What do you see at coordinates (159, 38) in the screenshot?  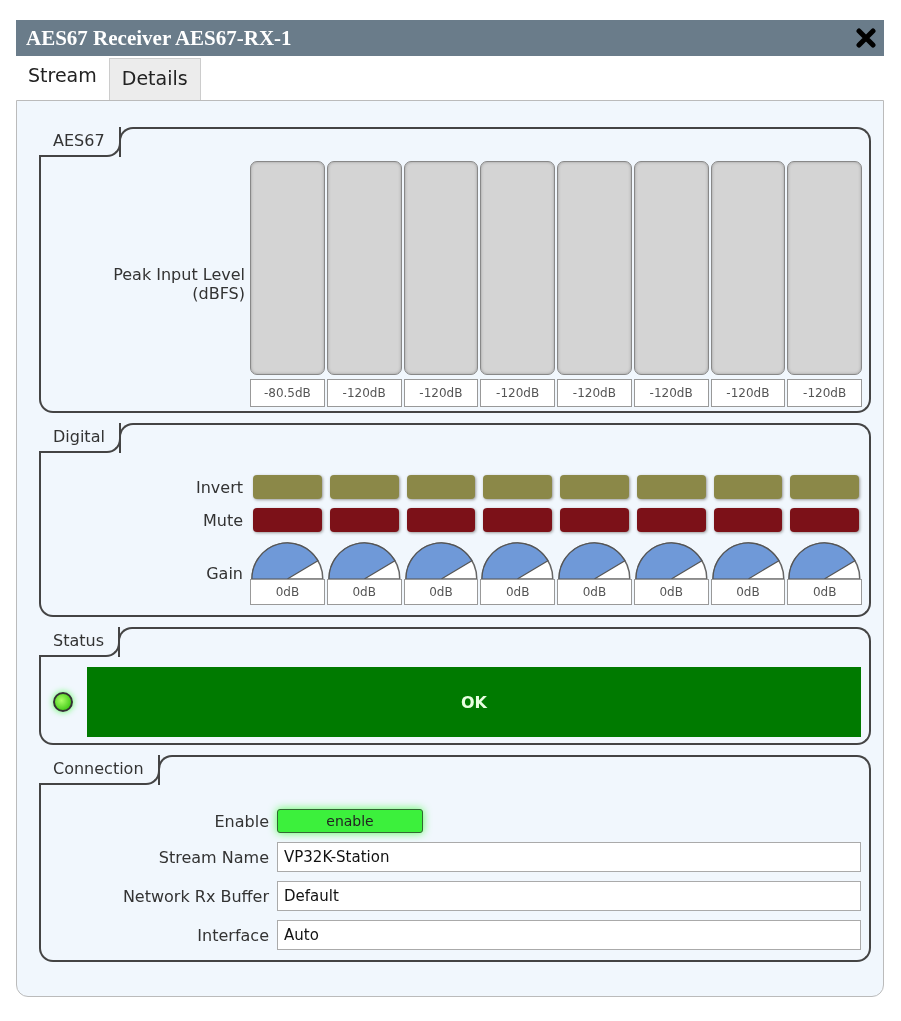 I see `window-title: AES67 Receiver AES67-RX-1` at bounding box center [159, 38].